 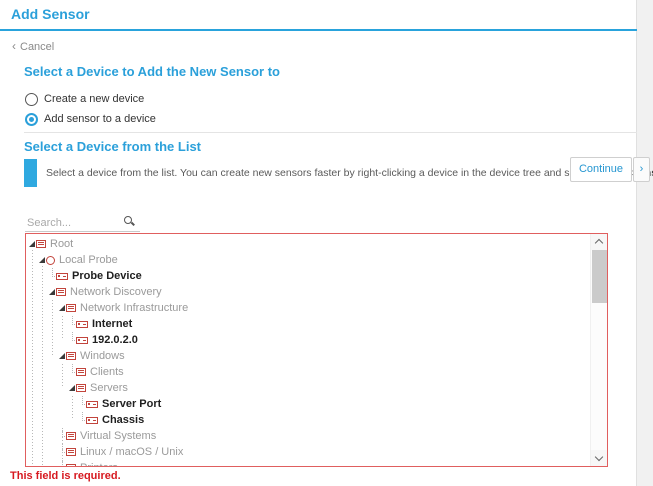 What do you see at coordinates (308, 420) in the screenshot?
I see `tree-item: Chassis` at bounding box center [308, 420].